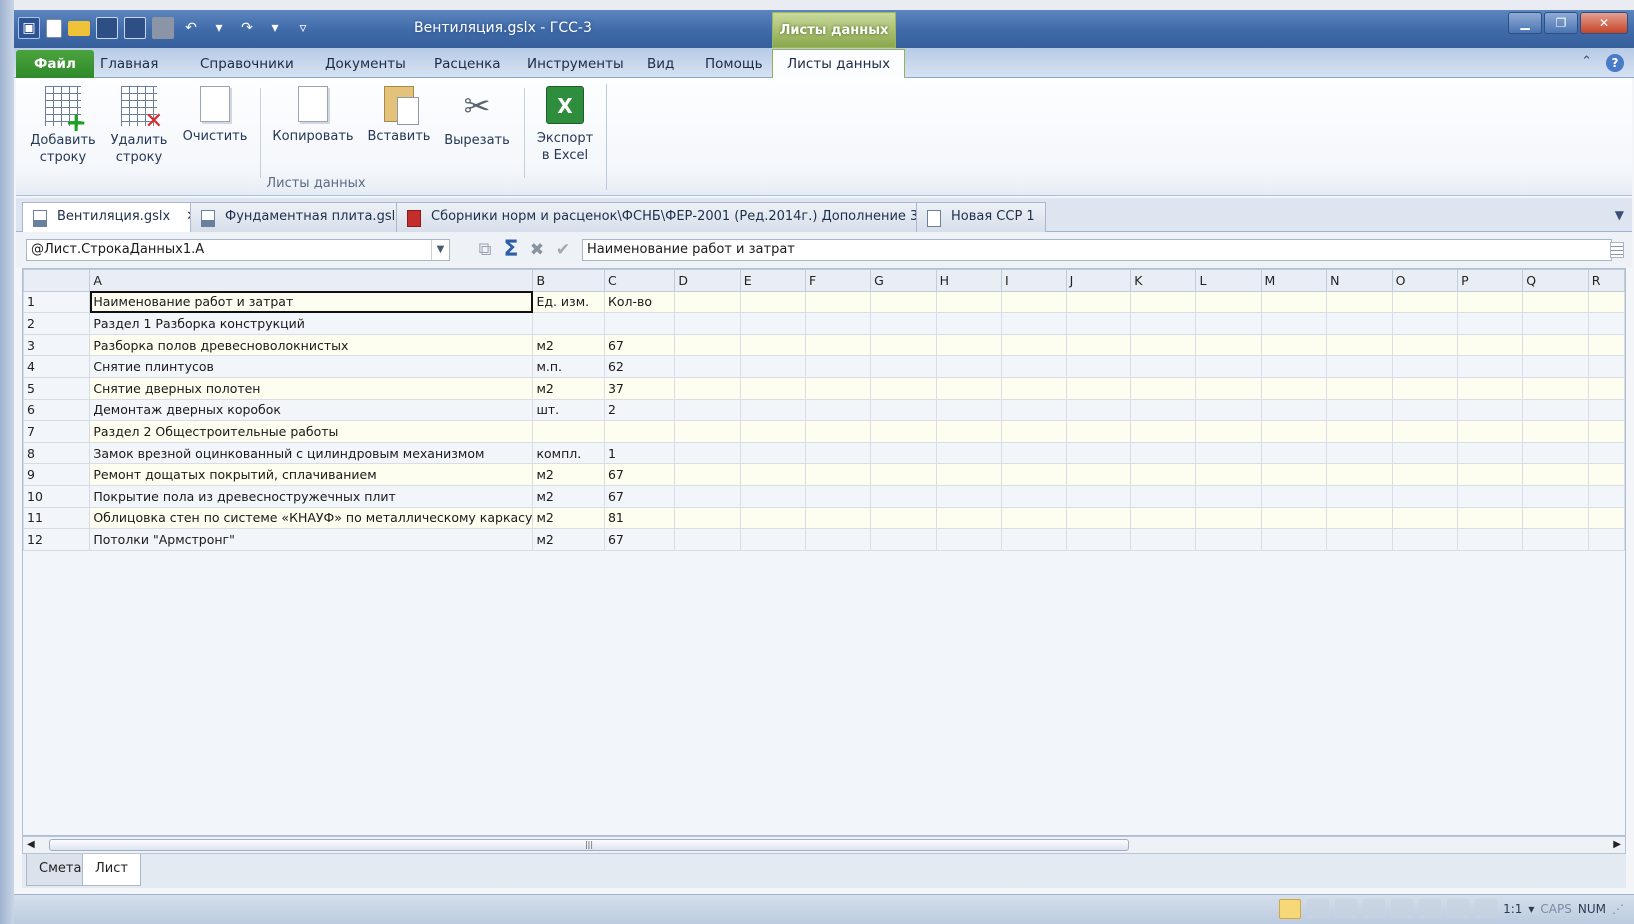 Image resolution: width=1634 pixels, height=924 pixels. What do you see at coordinates (57, 280) in the screenshot?
I see `corner-cell` at bounding box center [57, 280].